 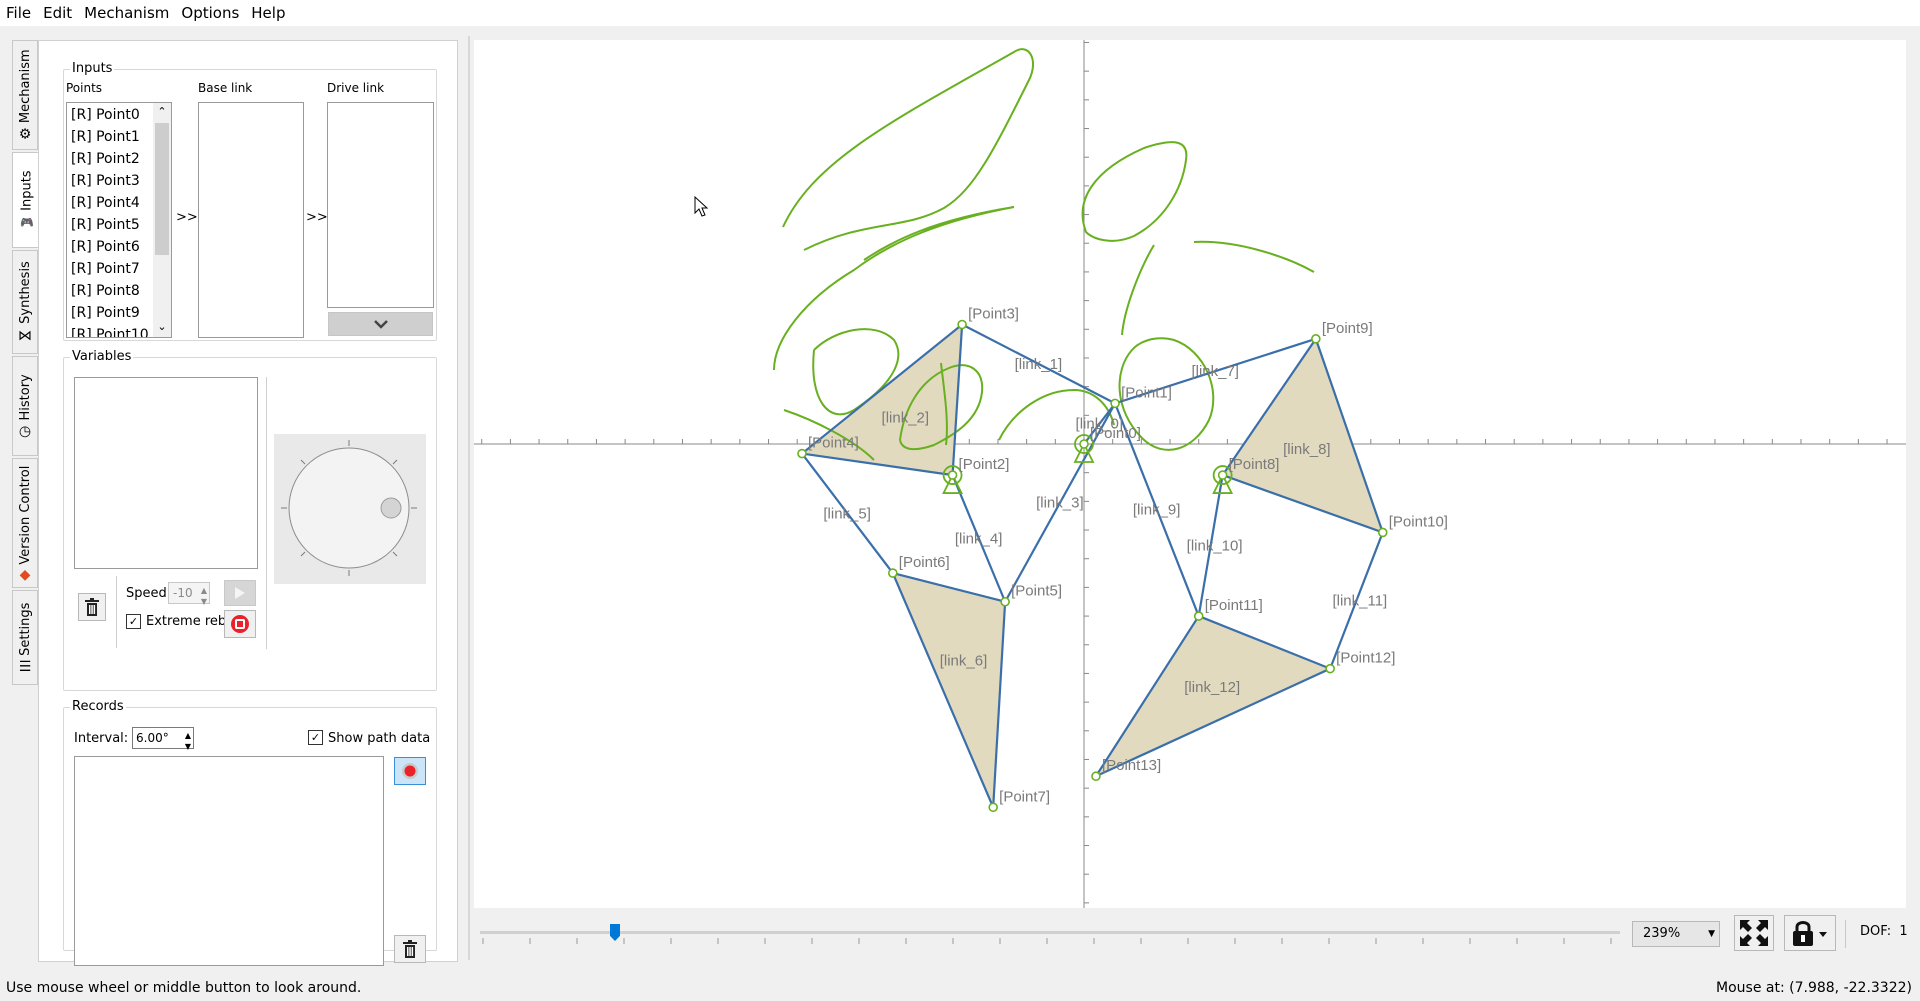 What do you see at coordinates (187, 217) in the screenshot?
I see `add-base-arrow: >>` at bounding box center [187, 217].